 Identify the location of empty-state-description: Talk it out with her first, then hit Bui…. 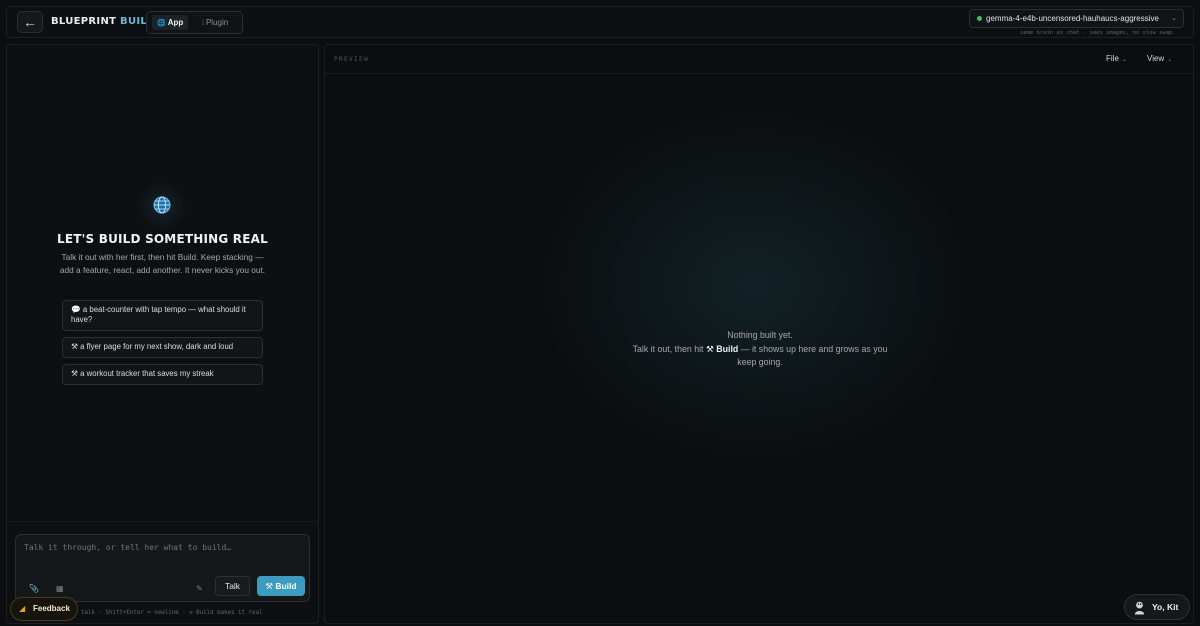
(162, 263).